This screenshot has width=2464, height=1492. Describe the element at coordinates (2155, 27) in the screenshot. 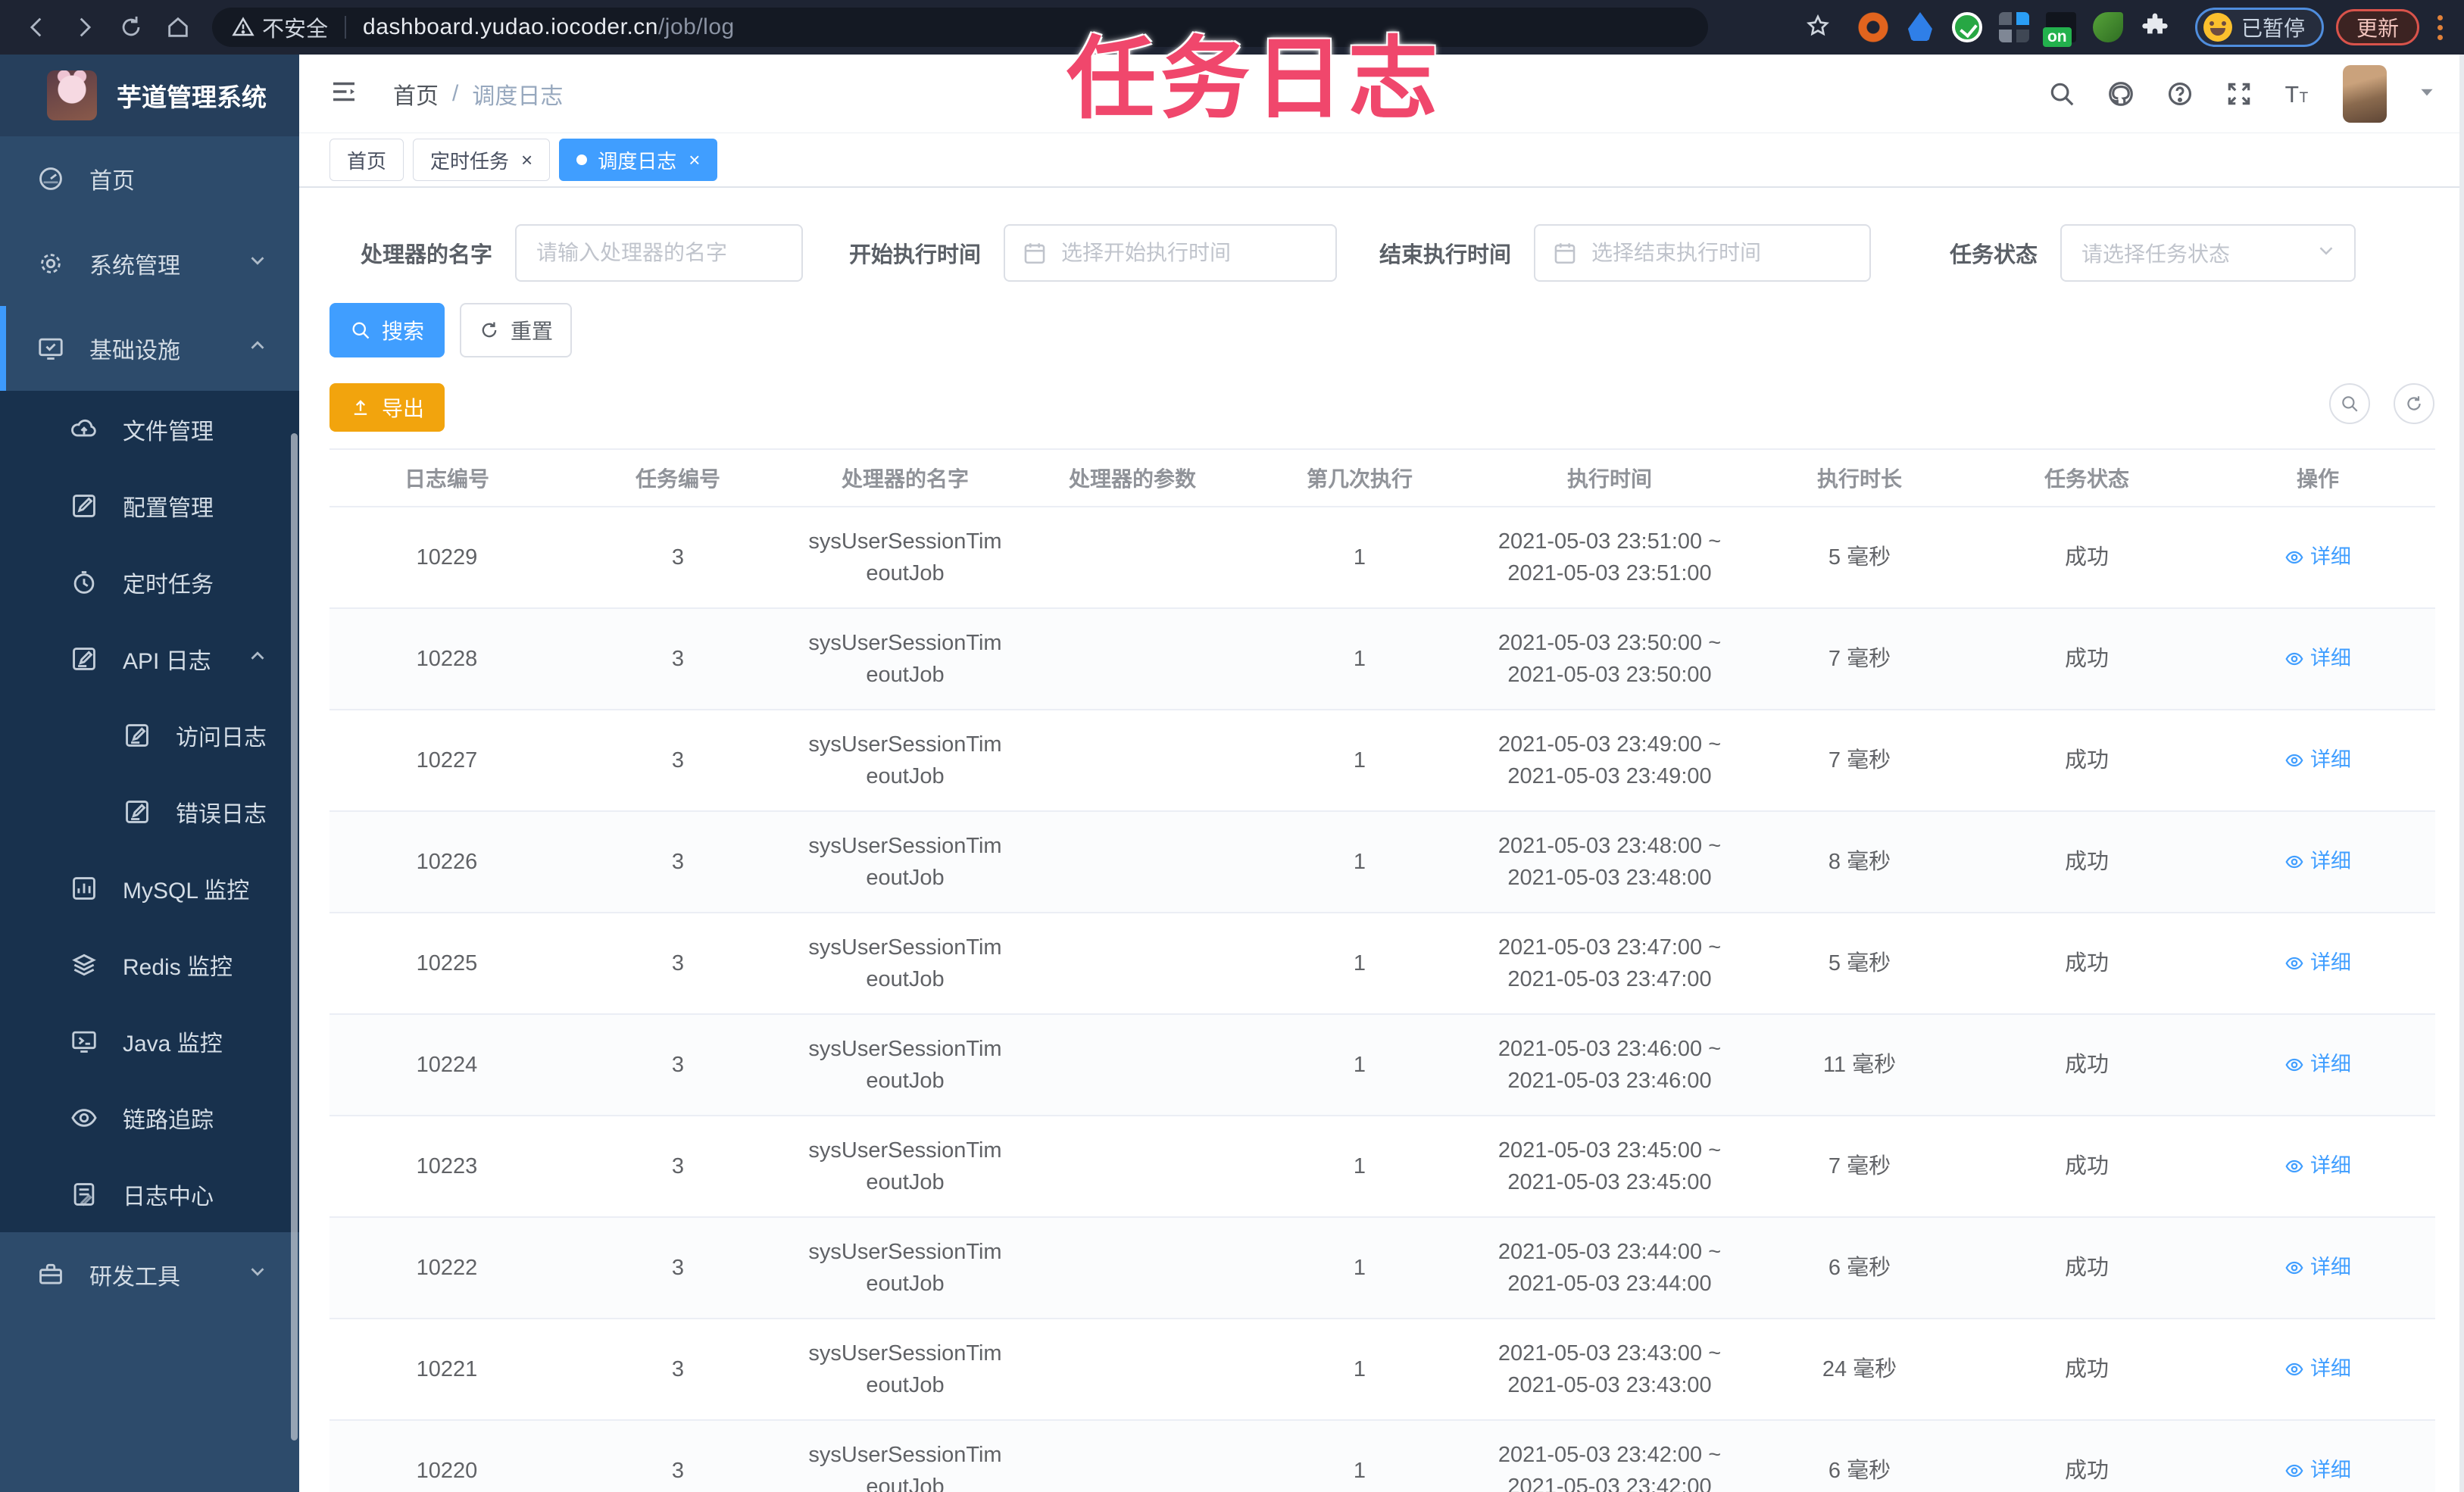

I see `extensions-puzzle-icon` at that location.